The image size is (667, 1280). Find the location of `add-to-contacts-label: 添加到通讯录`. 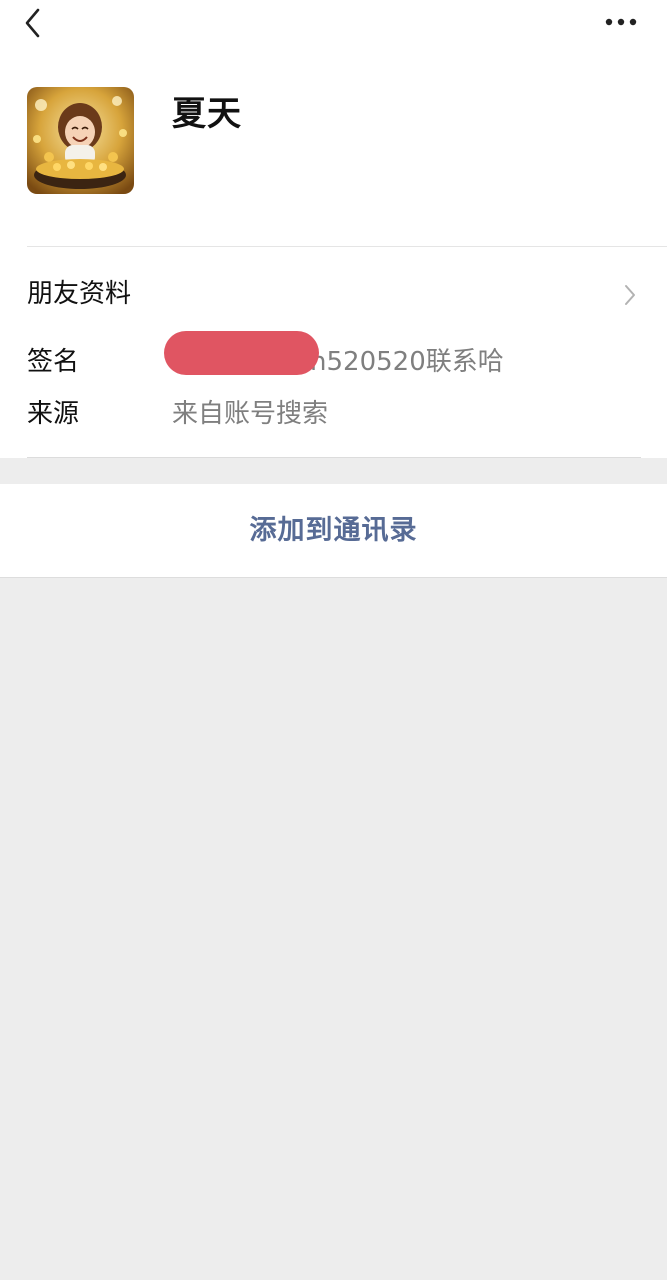

add-to-contacts-label: 添加到通讯录 is located at coordinates (333, 530).